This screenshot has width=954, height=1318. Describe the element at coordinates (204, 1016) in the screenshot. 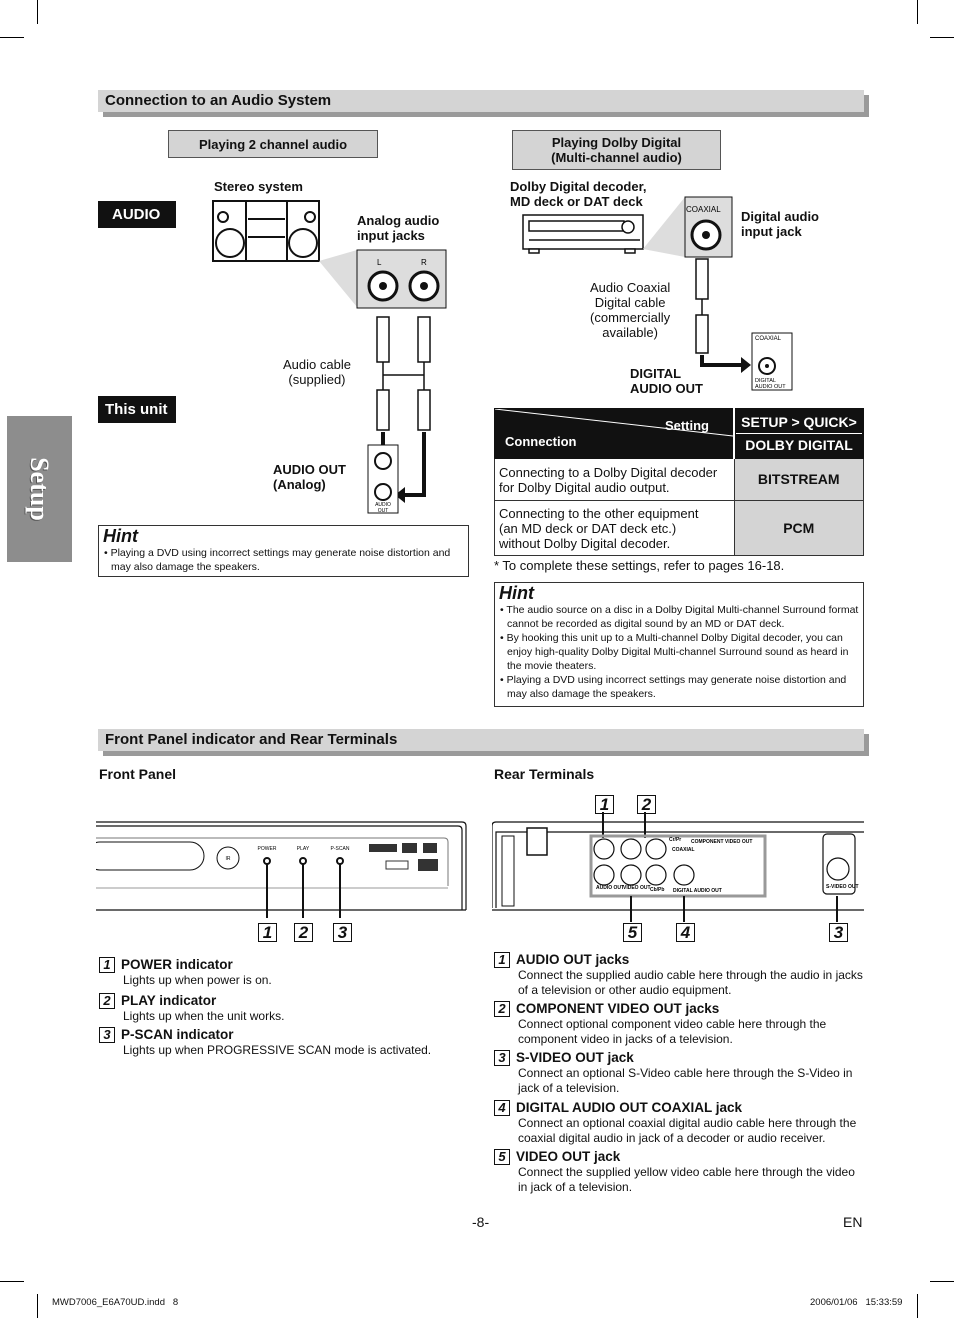

I see `item-desc: Lights up when the unit works.` at that location.